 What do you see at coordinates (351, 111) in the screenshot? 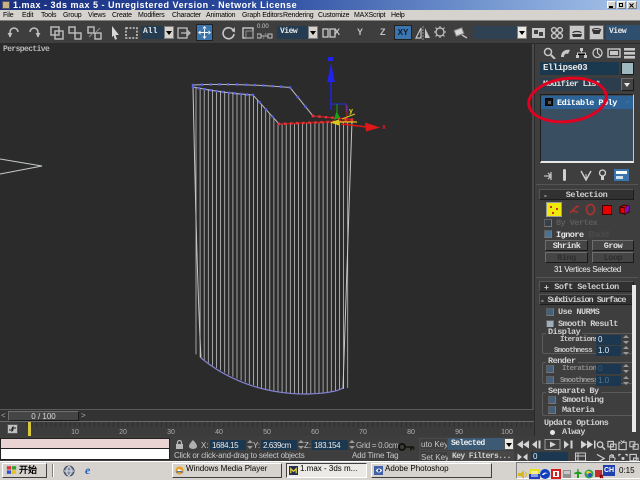
I see `svg-text: y` at bounding box center [351, 111].